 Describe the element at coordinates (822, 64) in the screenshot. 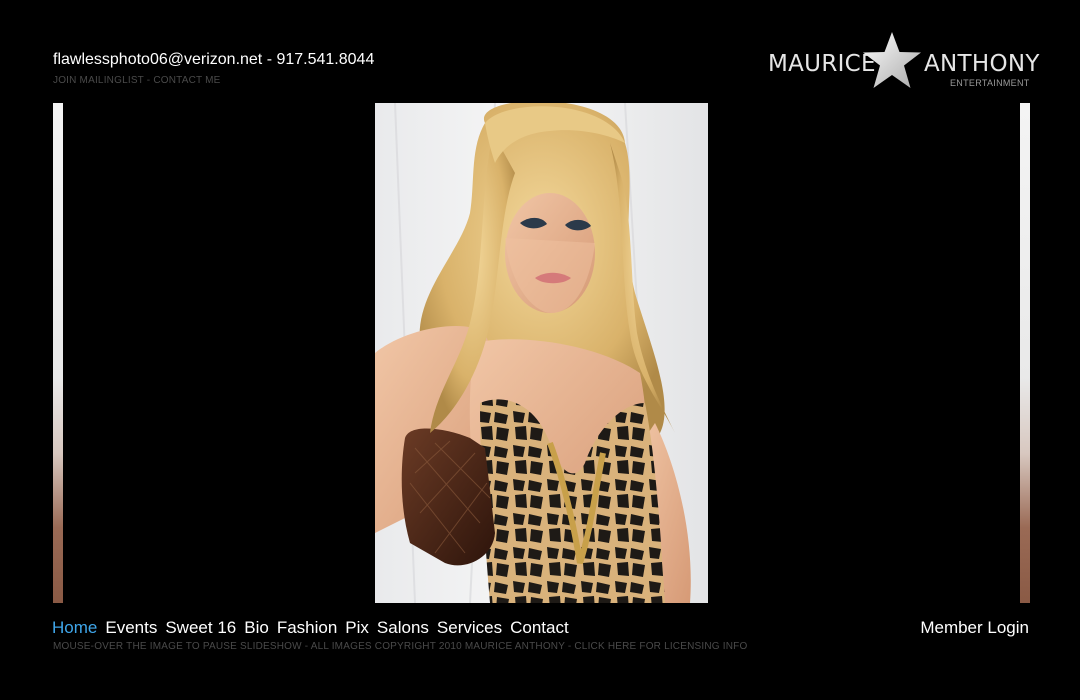

I see `logo-word-left: MAURICE` at that location.